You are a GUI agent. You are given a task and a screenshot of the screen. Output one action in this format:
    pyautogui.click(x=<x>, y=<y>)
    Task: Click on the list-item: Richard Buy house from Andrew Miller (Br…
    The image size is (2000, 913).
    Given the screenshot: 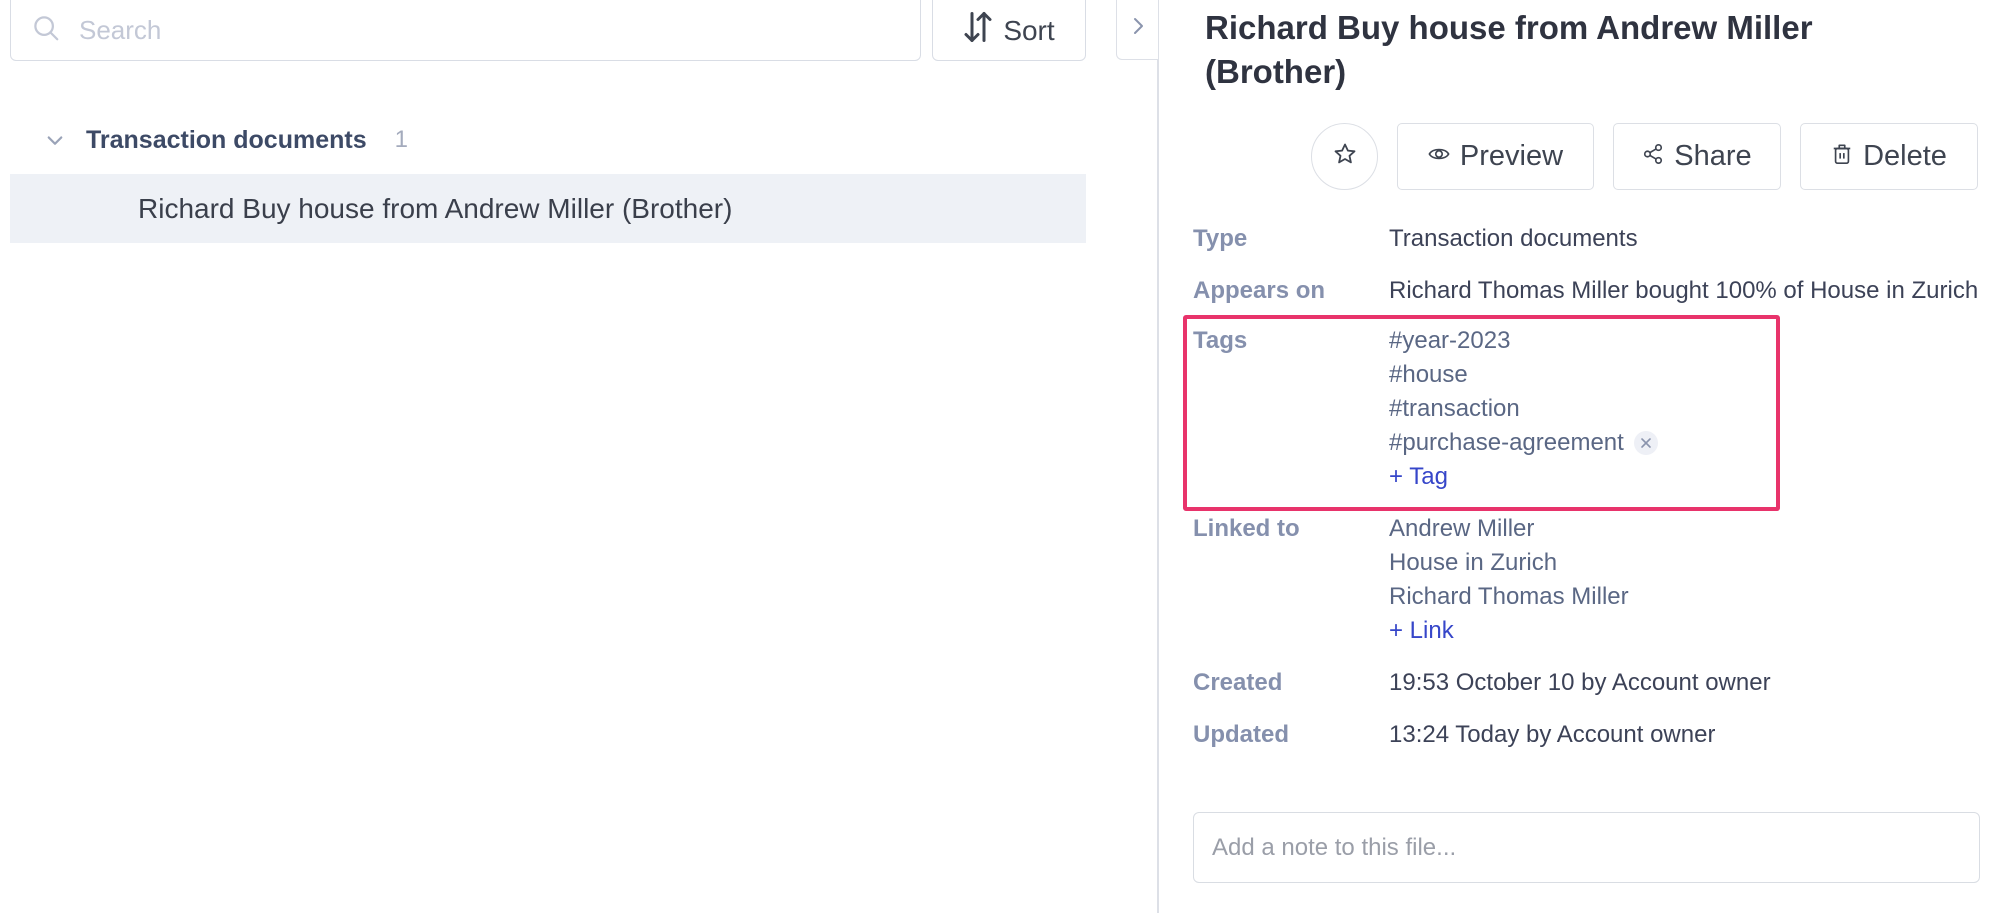 What is the action you would take?
    pyautogui.click(x=548, y=208)
    